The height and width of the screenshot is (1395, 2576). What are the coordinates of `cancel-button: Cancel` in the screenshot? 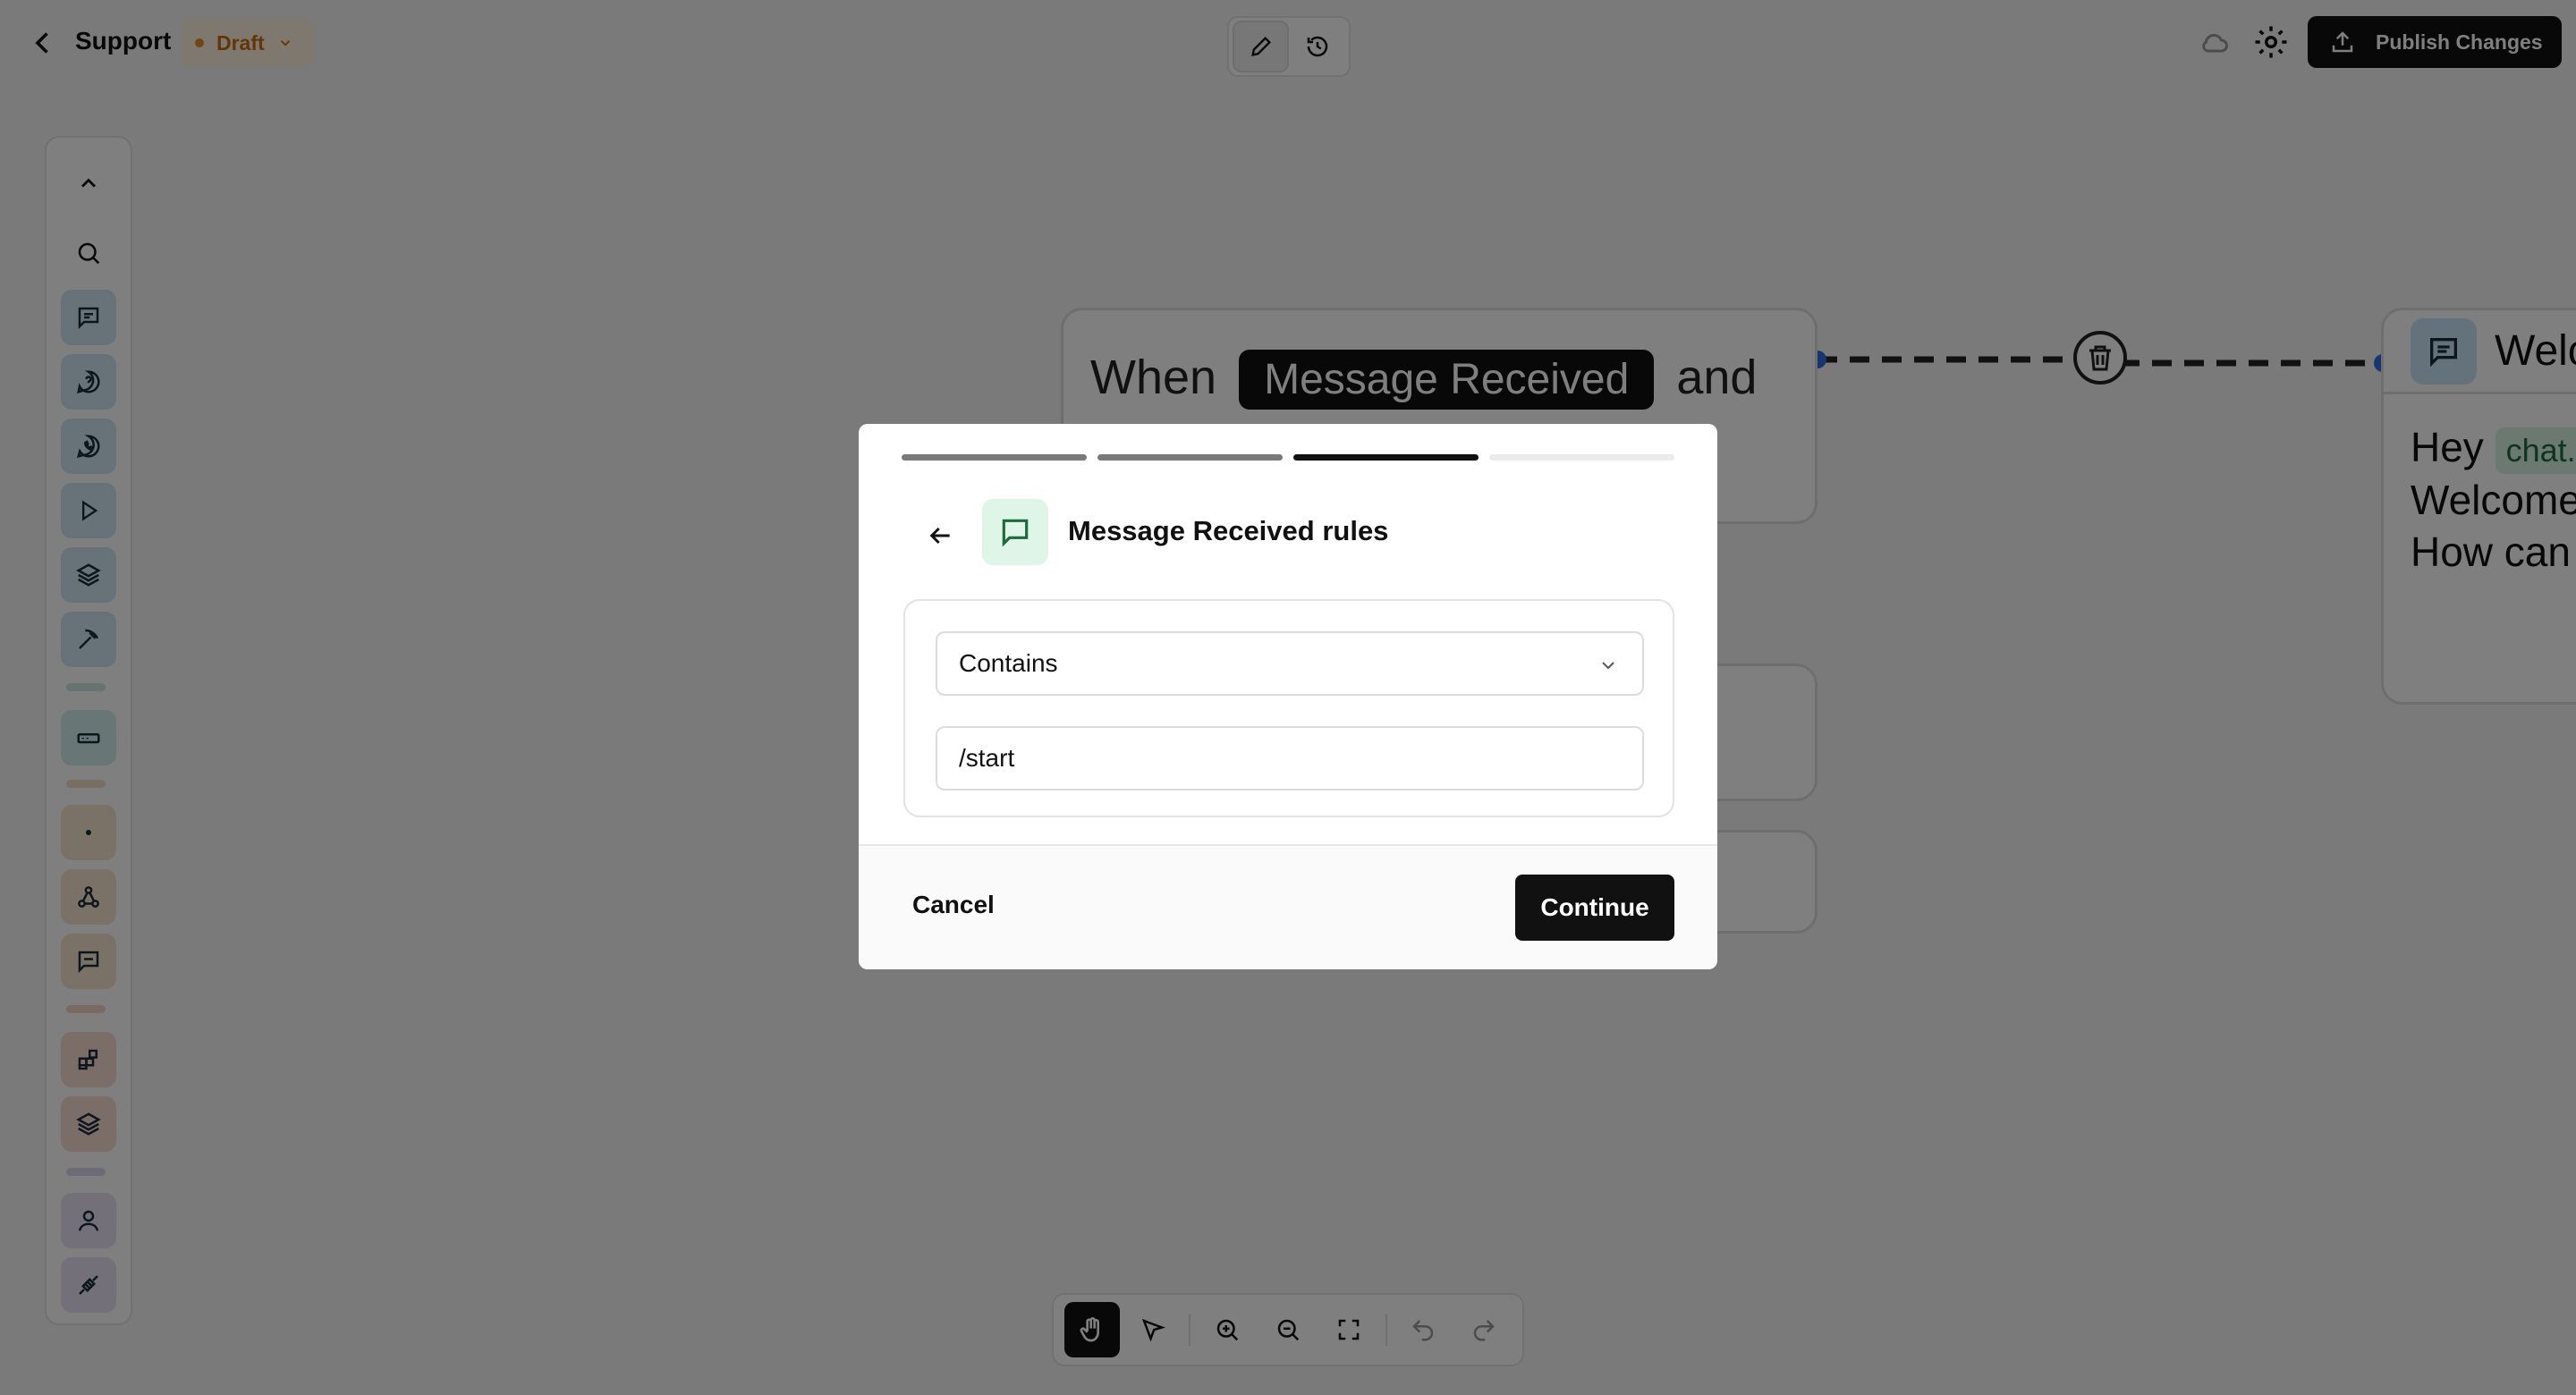 It's located at (953, 905).